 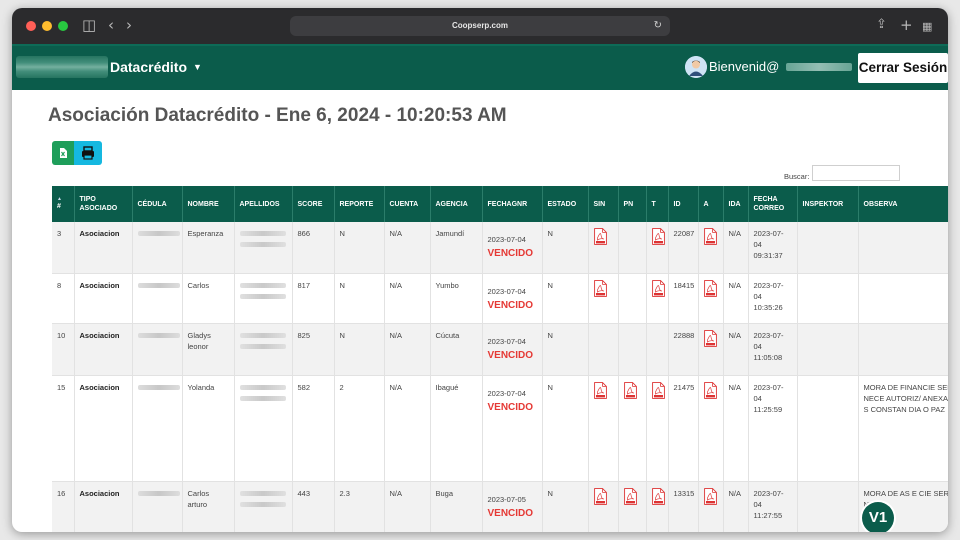 What do you see at coordinates (63, 204) in the screenshot?
I see `col-header-num: ▲ #` at bounding box center [63, 204].